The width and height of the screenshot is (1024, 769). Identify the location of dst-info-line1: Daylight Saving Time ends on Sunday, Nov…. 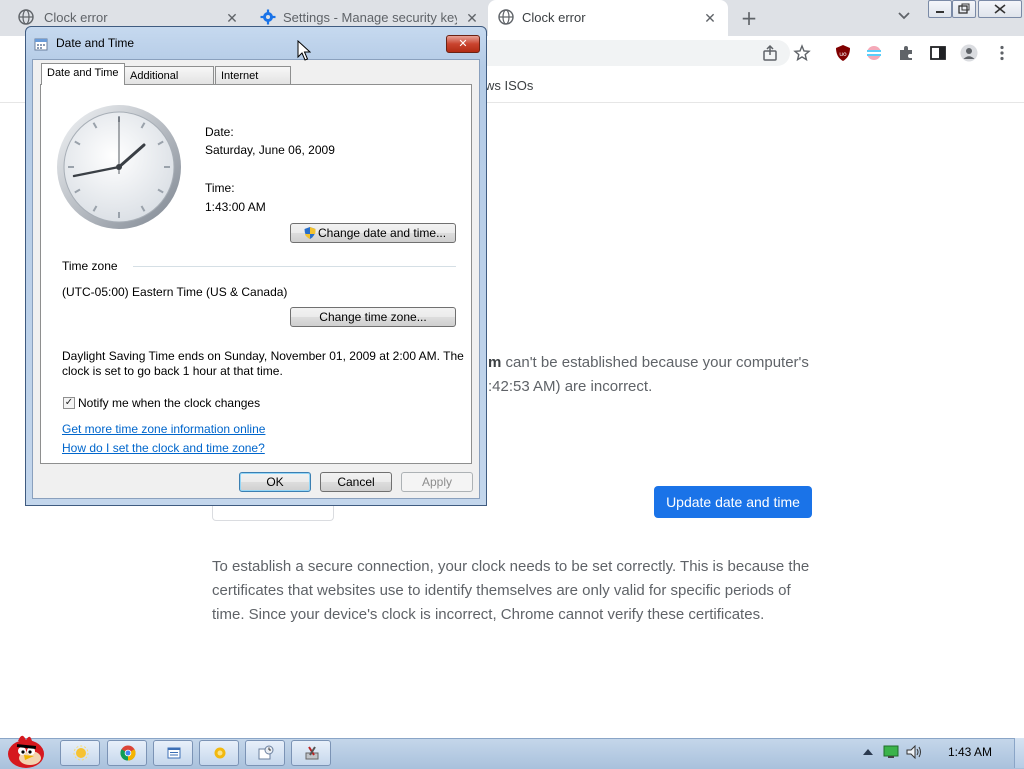
(263, 356).